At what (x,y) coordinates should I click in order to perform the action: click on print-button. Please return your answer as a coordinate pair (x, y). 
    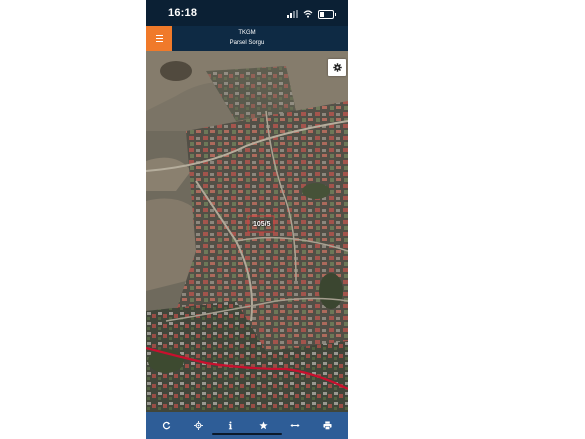
    Looking at the image, I should click on (328, 426).